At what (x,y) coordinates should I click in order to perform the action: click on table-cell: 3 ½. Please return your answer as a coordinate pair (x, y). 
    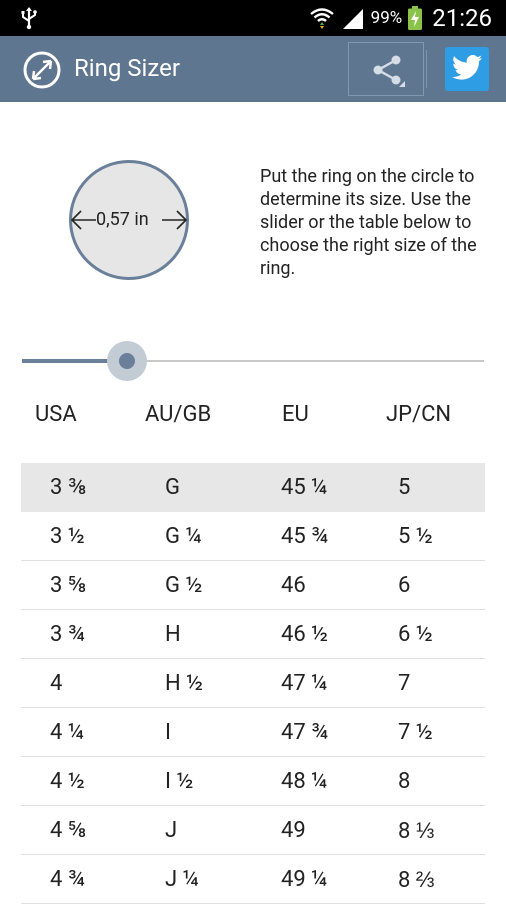
    Looking at the image, I should click on (67, 536).